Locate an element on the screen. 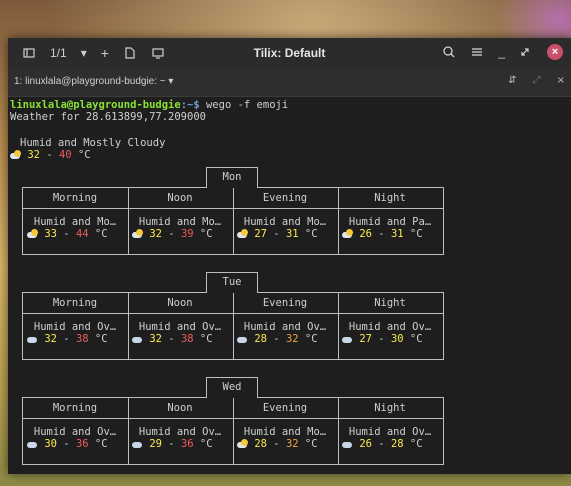  maximize-icon is located at coordinates (526, 52).